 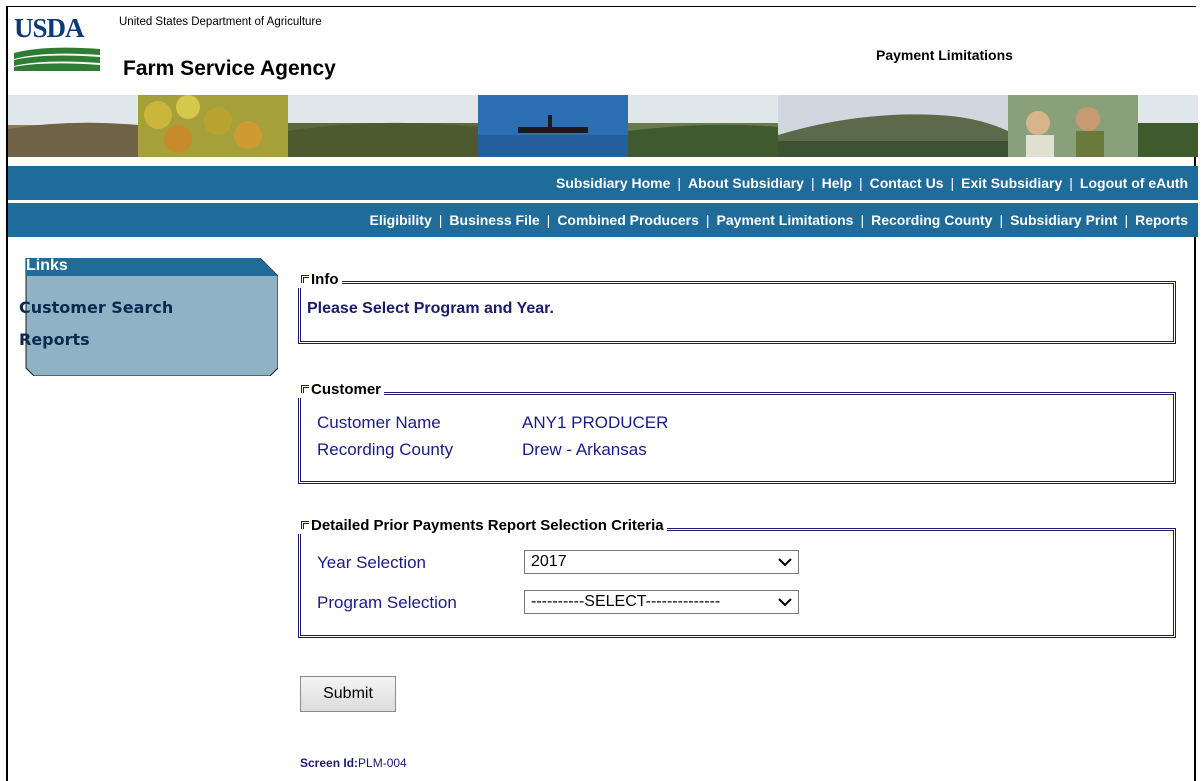 What do you see at coordinates (931, 220) in the screenshot?
I see `nav-recording-county: Recording County` at bounding box center [931, 220].